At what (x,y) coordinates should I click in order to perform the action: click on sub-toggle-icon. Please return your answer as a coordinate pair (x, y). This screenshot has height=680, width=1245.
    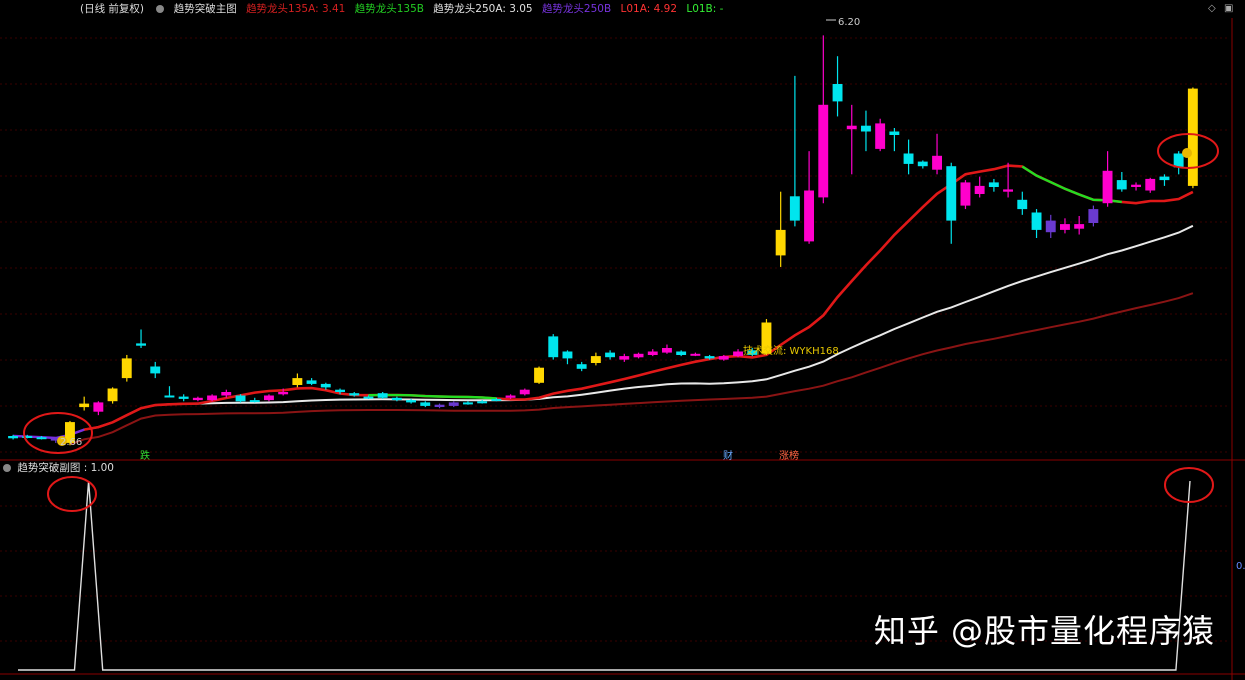
    Looking at the image, I should click on (7, 468).